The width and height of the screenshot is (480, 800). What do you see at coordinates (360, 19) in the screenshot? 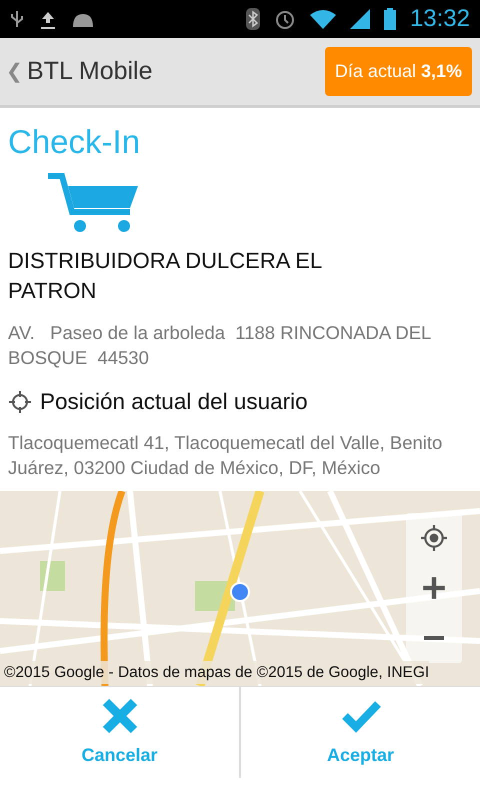
I see `signal-icon` at bounding box center [360, 19].